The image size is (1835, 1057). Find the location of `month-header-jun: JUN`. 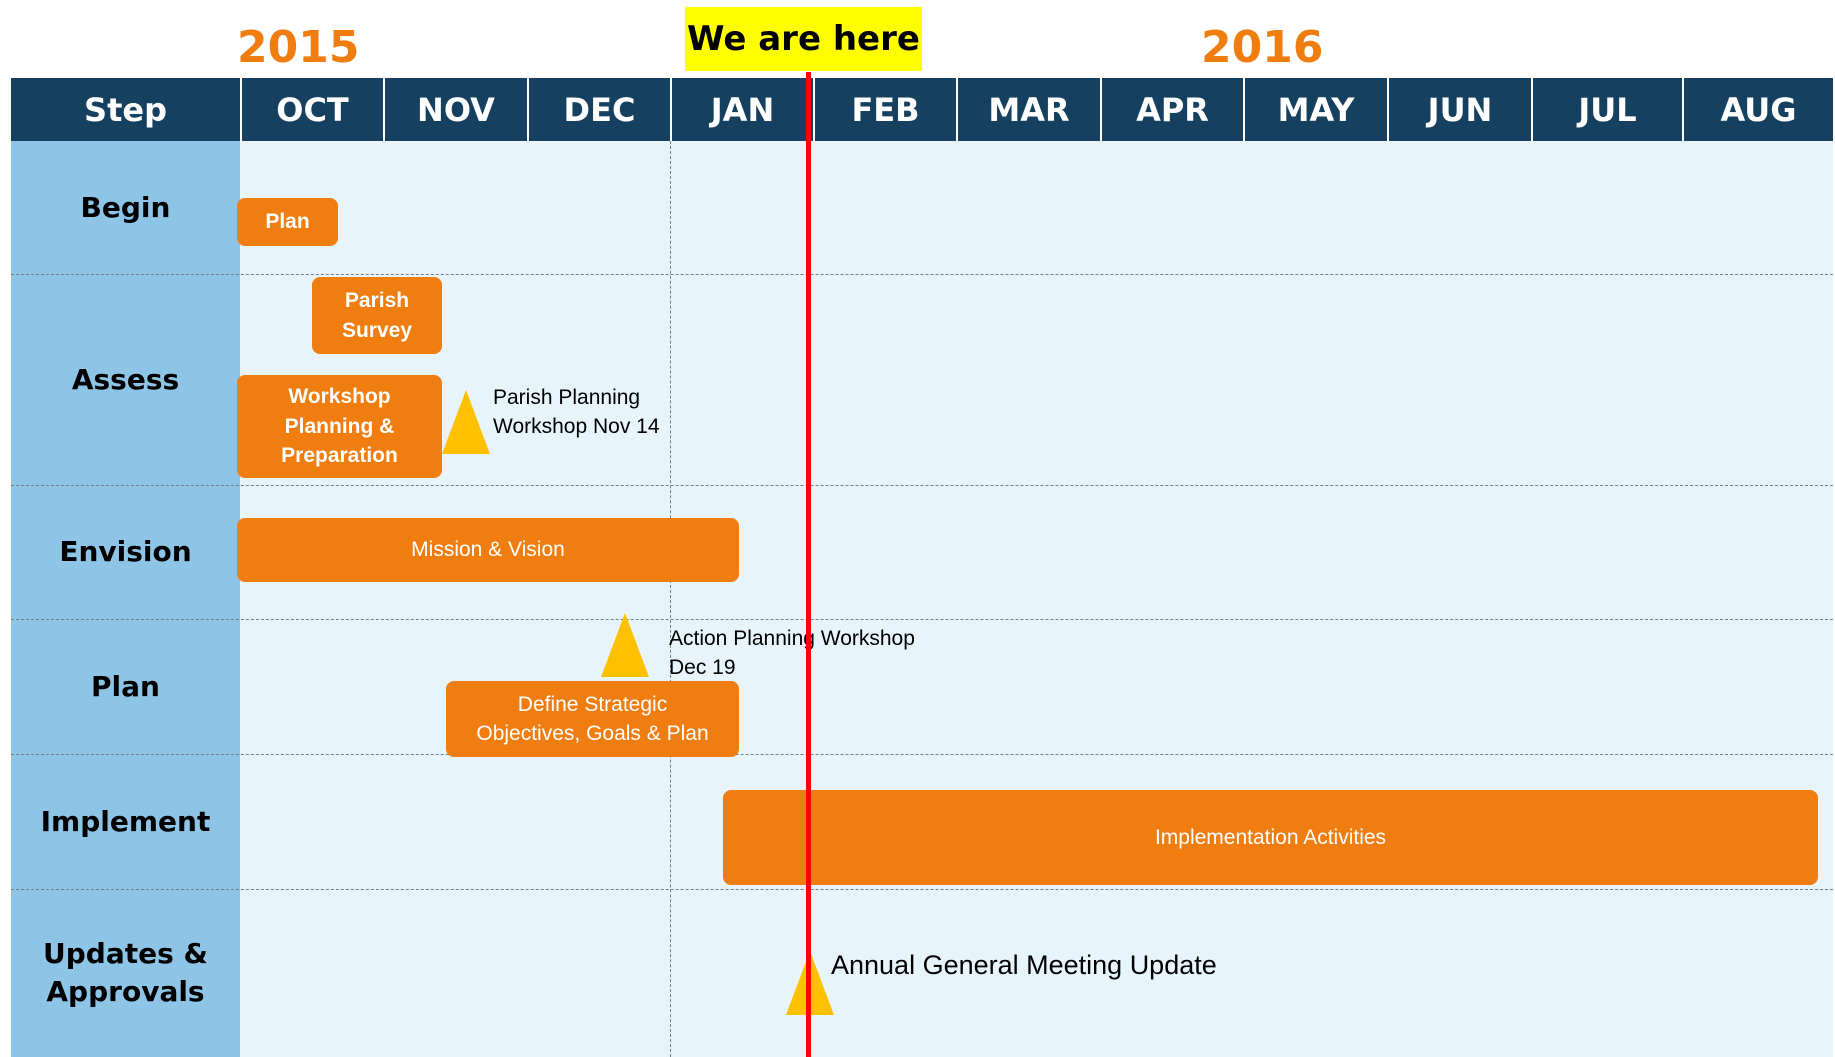

month-header-jun: JUN is located at coordinates (1459, 109).